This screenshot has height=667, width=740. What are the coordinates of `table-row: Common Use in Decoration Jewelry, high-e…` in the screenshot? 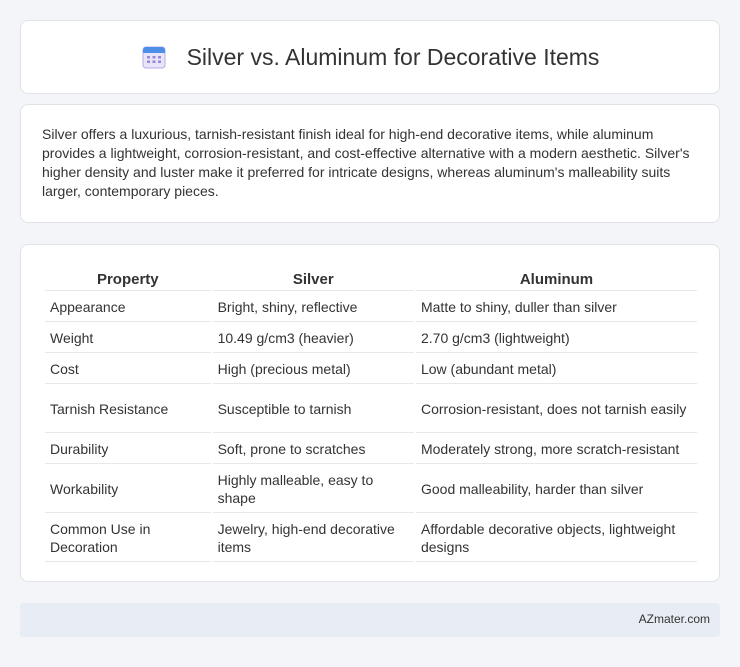 It's located at (371, 538).